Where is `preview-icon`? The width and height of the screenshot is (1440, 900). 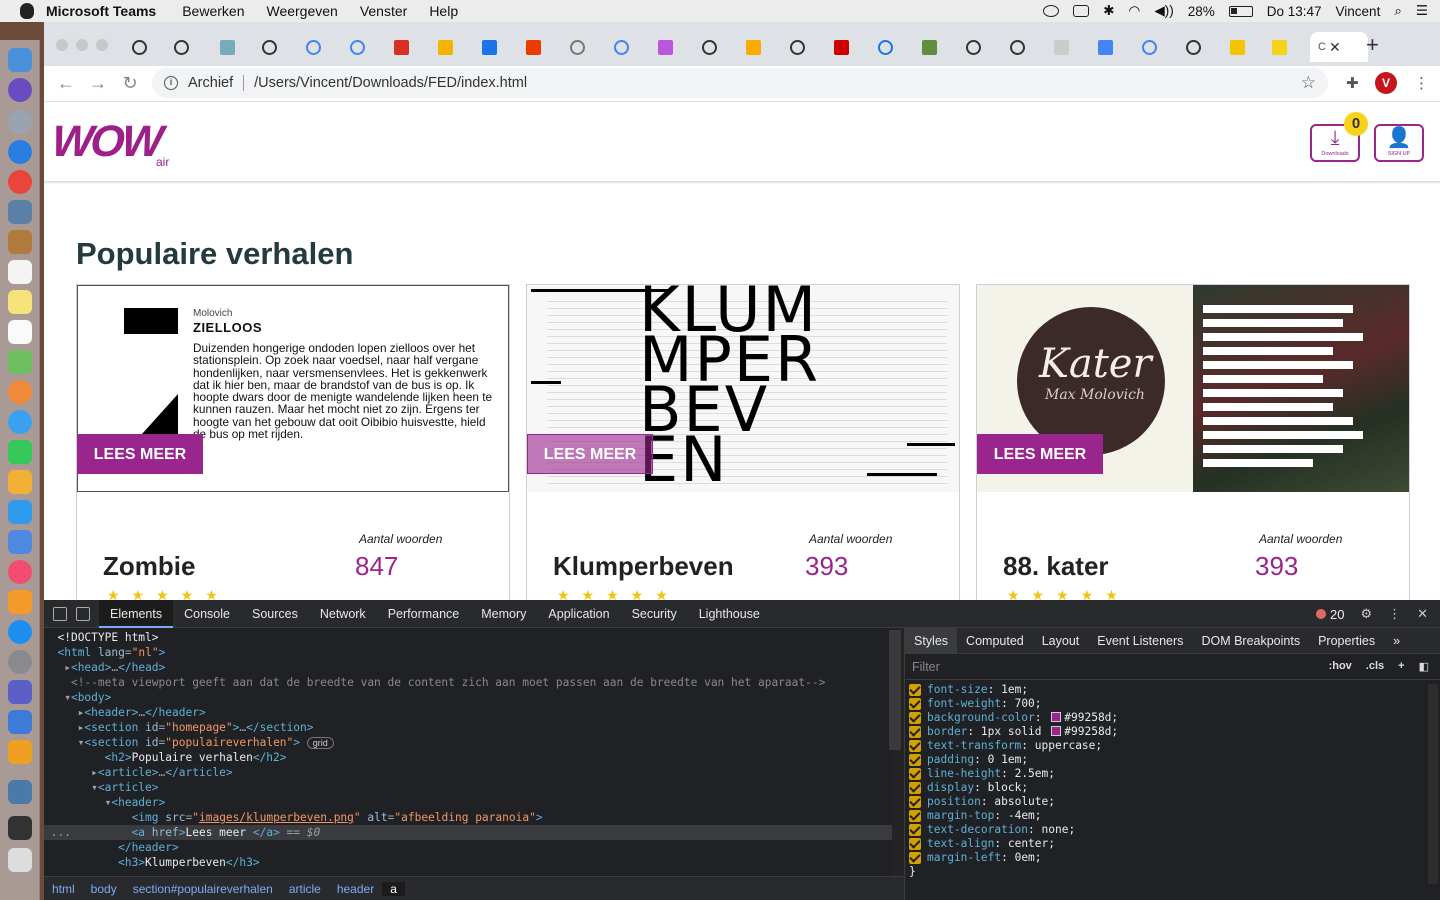 preview-icon is located at coordinates (20, 212).